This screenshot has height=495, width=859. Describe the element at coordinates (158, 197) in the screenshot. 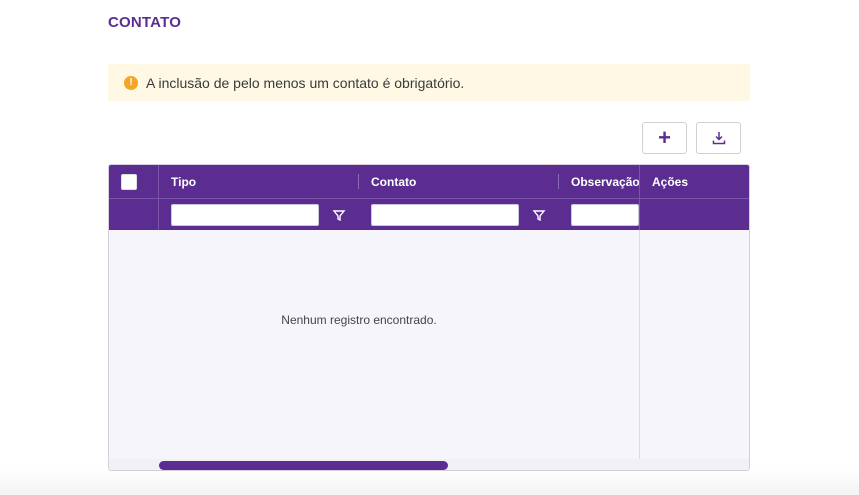

I see `checkbox-column-divider` at that location.